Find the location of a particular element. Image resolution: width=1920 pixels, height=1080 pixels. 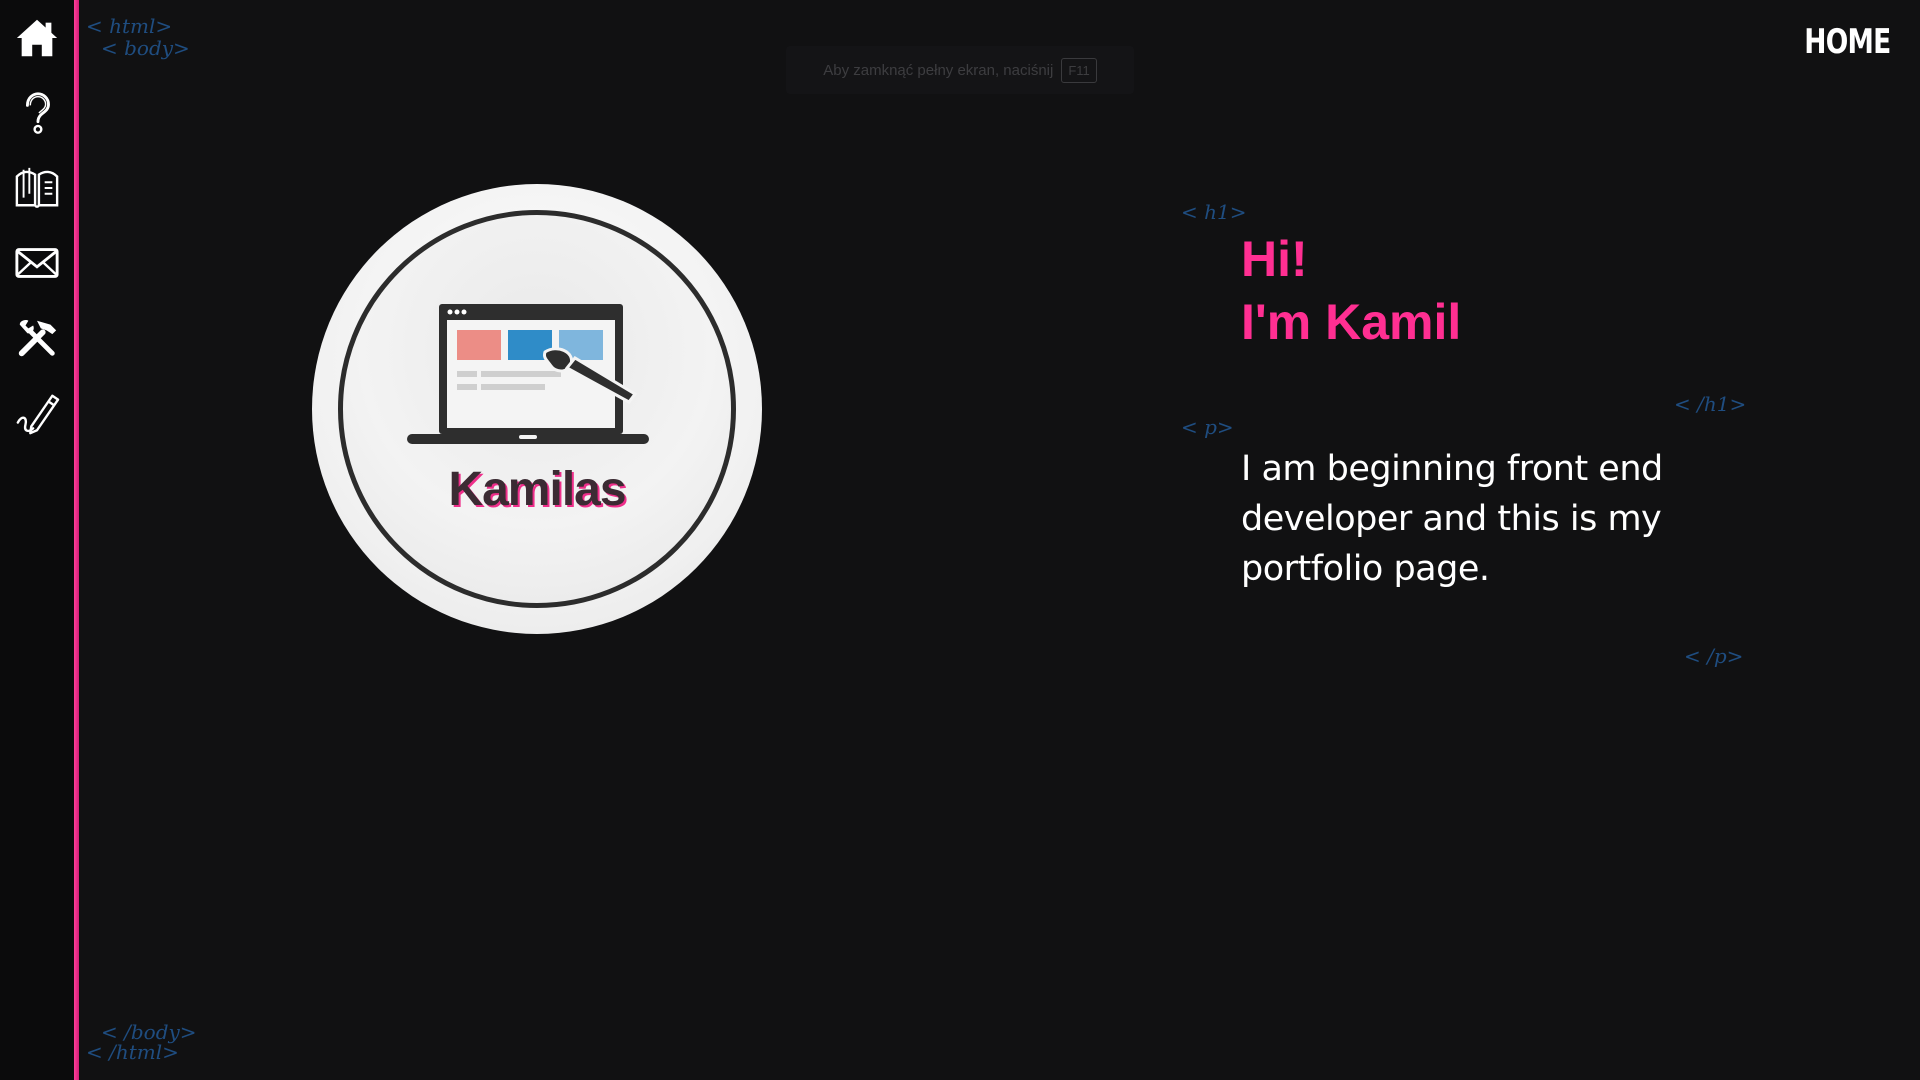

tag-p-open: < p> is located at coordinates (1207, 427).